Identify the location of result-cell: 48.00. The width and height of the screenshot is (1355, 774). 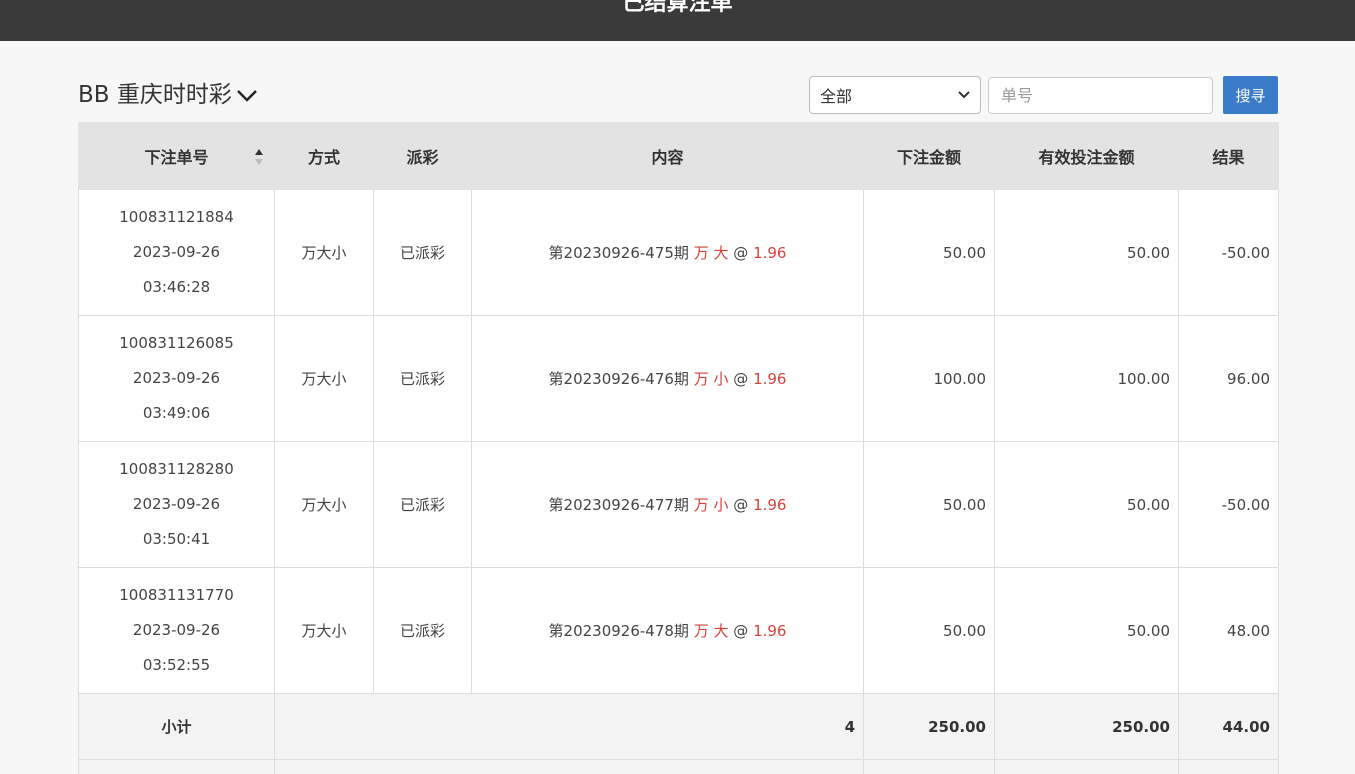
(1228, 630).